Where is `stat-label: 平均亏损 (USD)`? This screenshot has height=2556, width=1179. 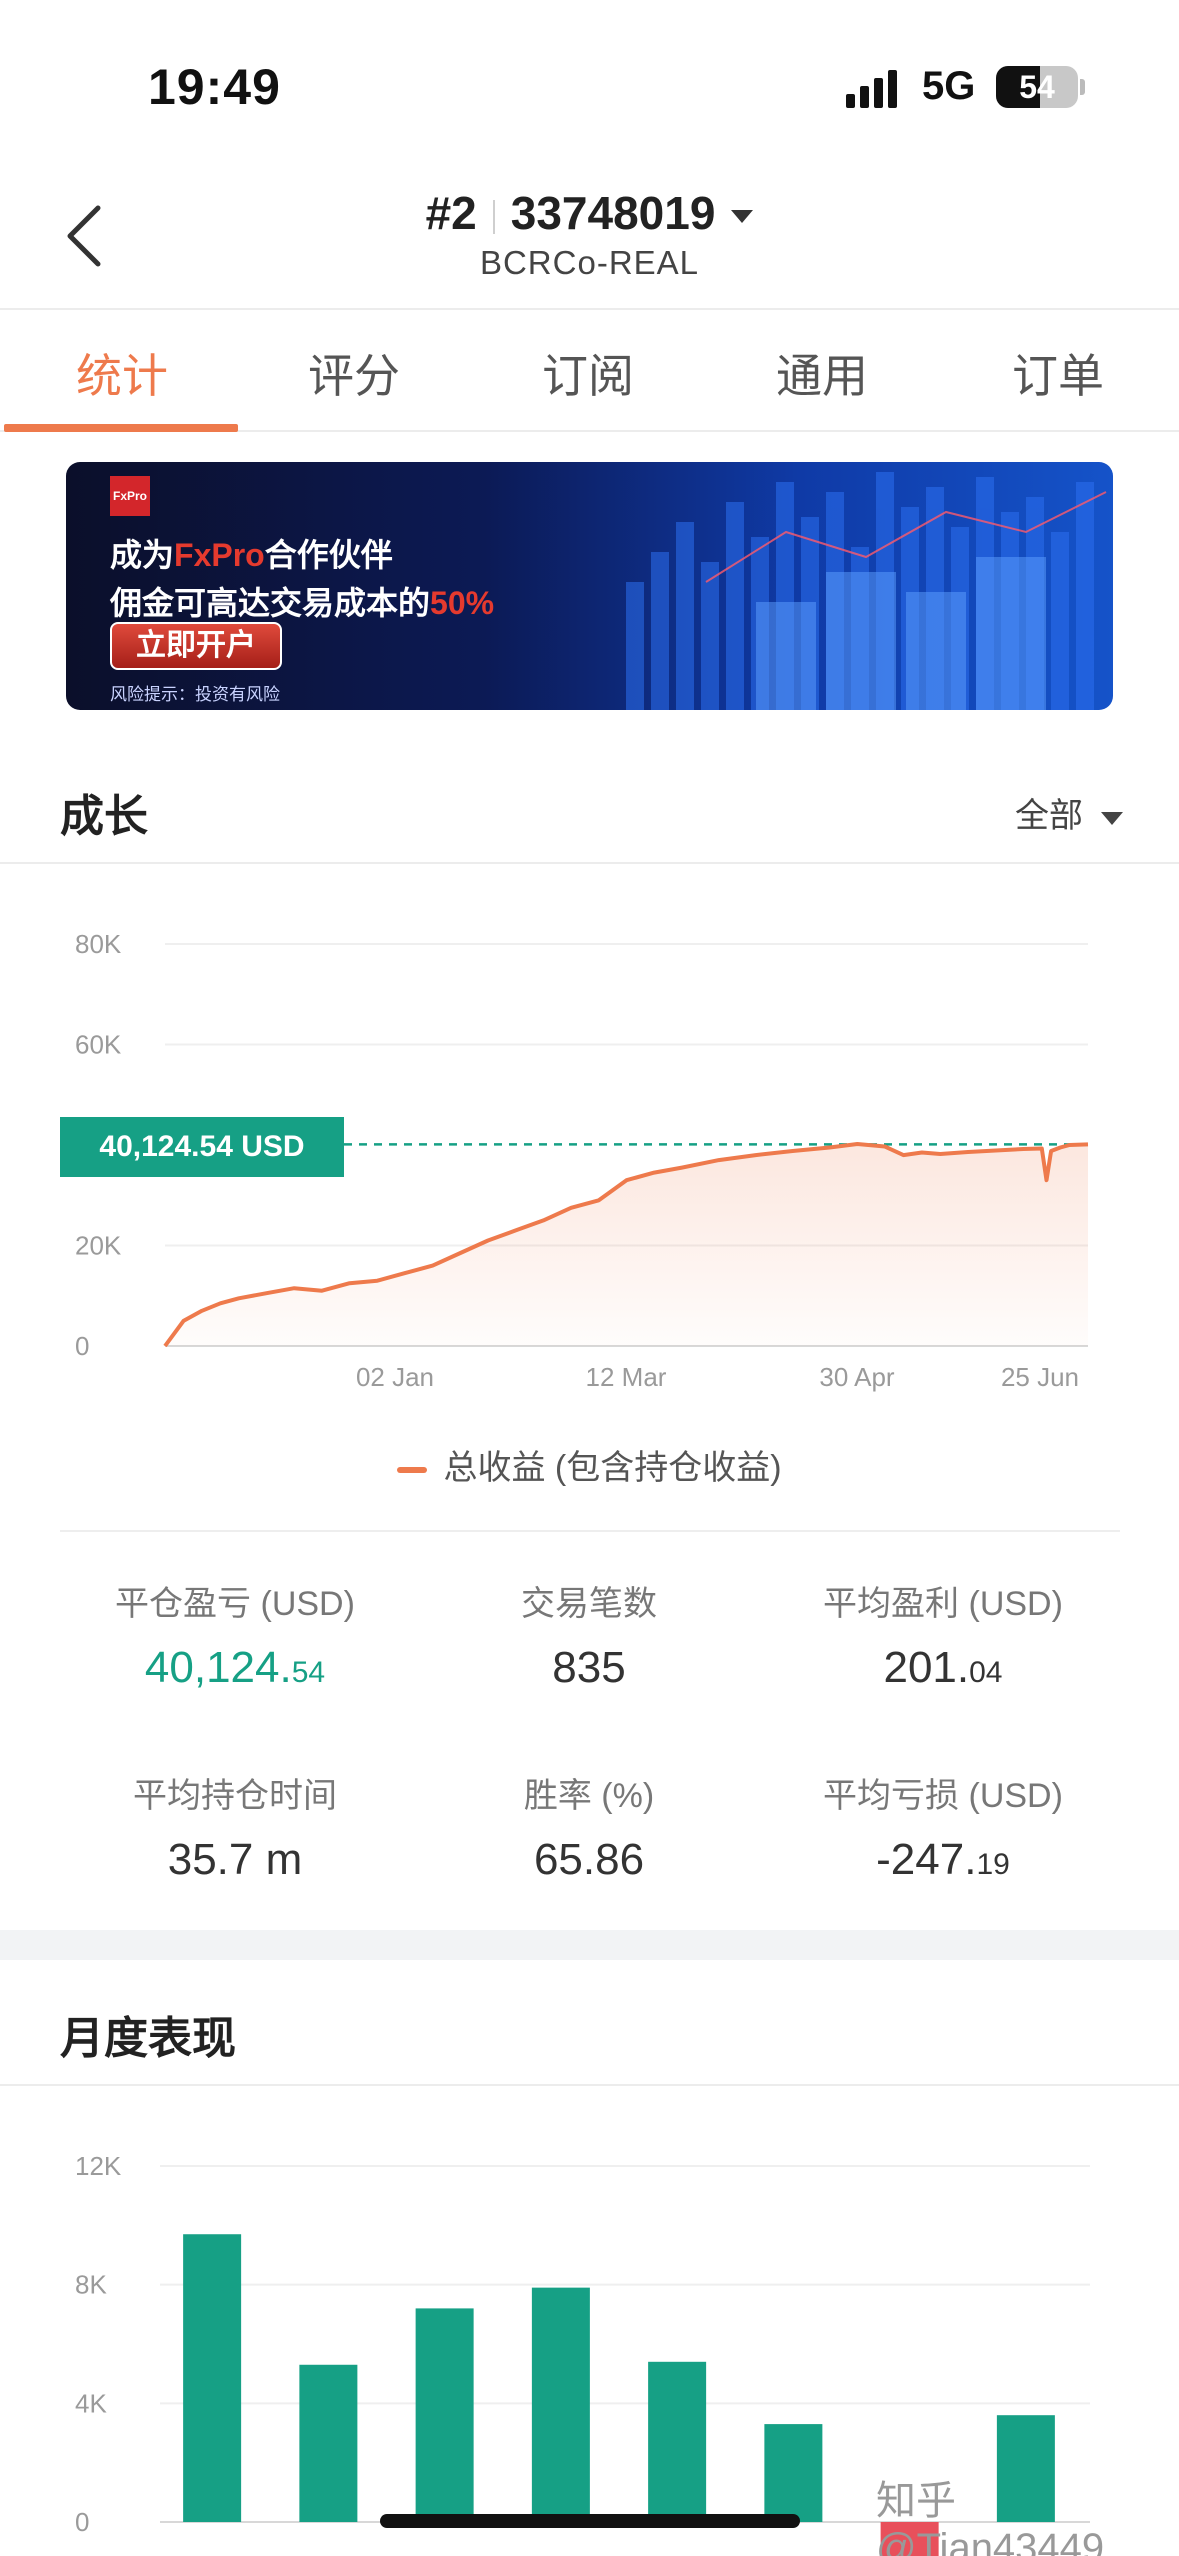
stat-label: 平均亏损 (USD) is located at coordinates (943, 1796).